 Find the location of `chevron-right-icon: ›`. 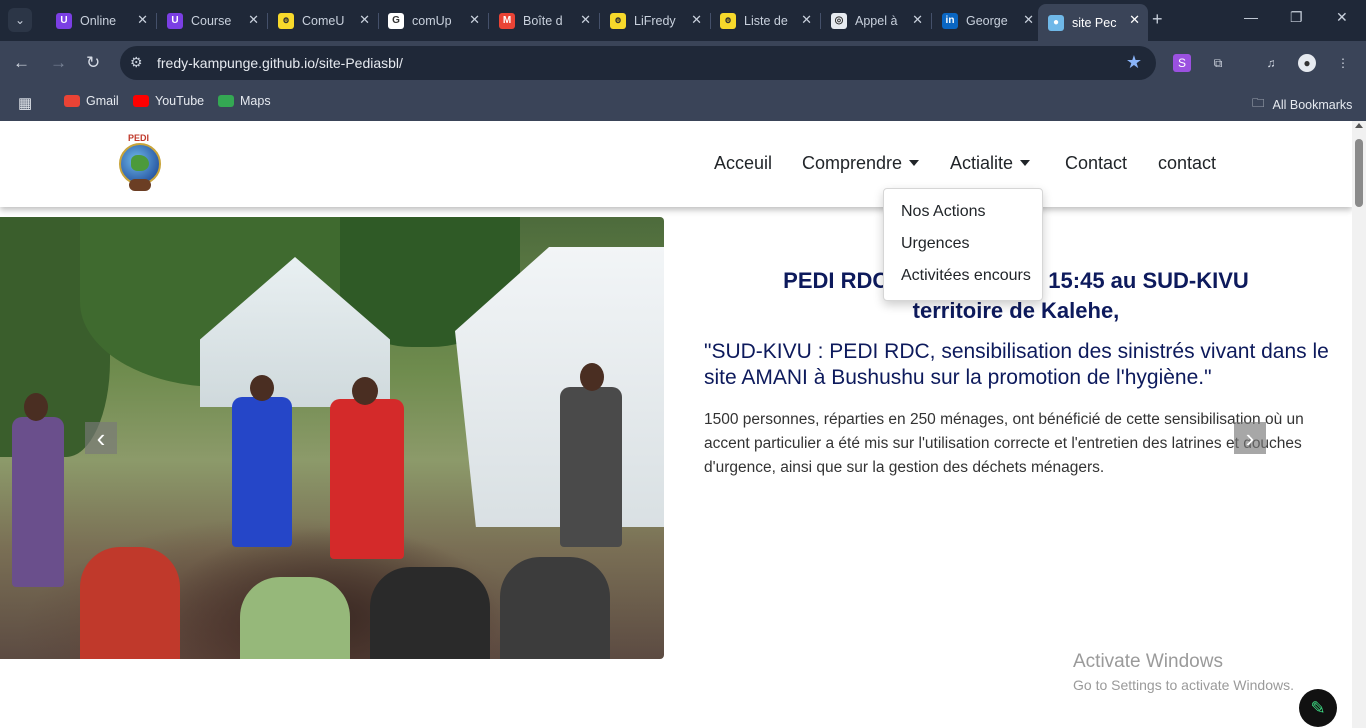

chevron-right-icon: › is located at coordinates (1250, 437).